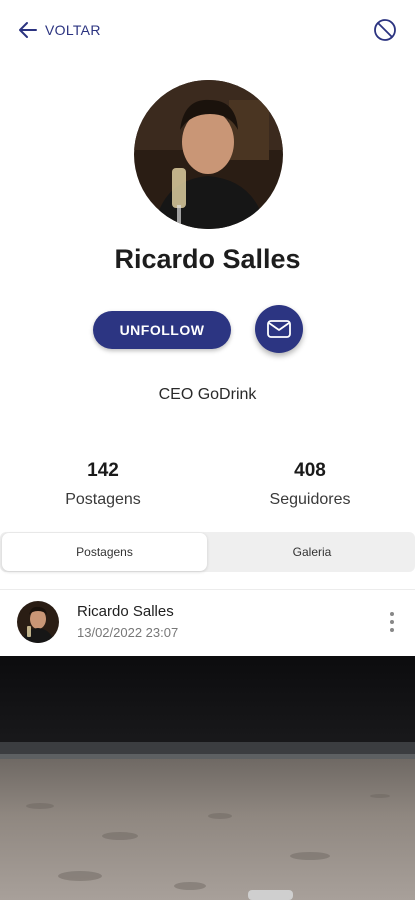 The image size is (415, 900). I want to click on block-icon, so click(385, 32).